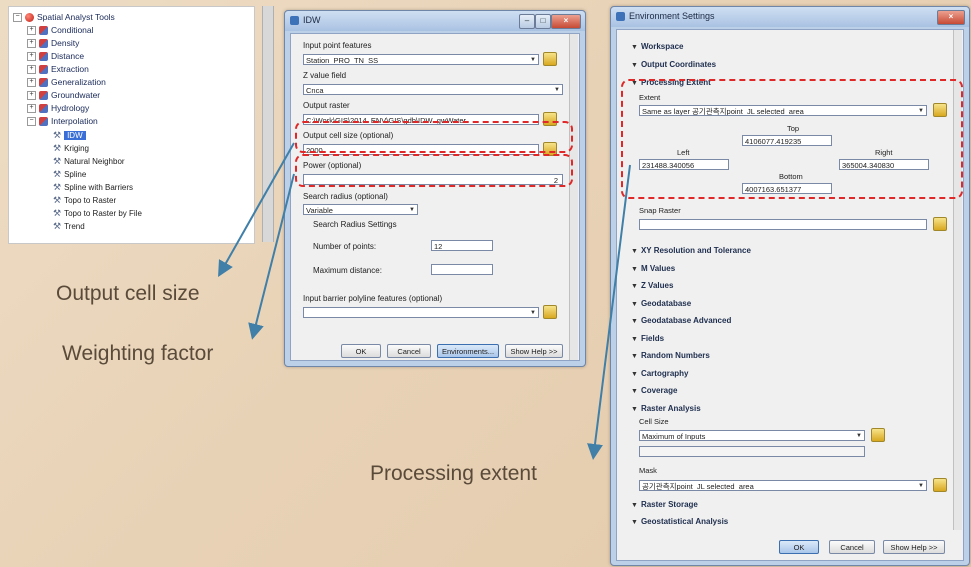 This screenshot has width=971, height=567. I want to click on arrow-cell-size, so click(256, 209).